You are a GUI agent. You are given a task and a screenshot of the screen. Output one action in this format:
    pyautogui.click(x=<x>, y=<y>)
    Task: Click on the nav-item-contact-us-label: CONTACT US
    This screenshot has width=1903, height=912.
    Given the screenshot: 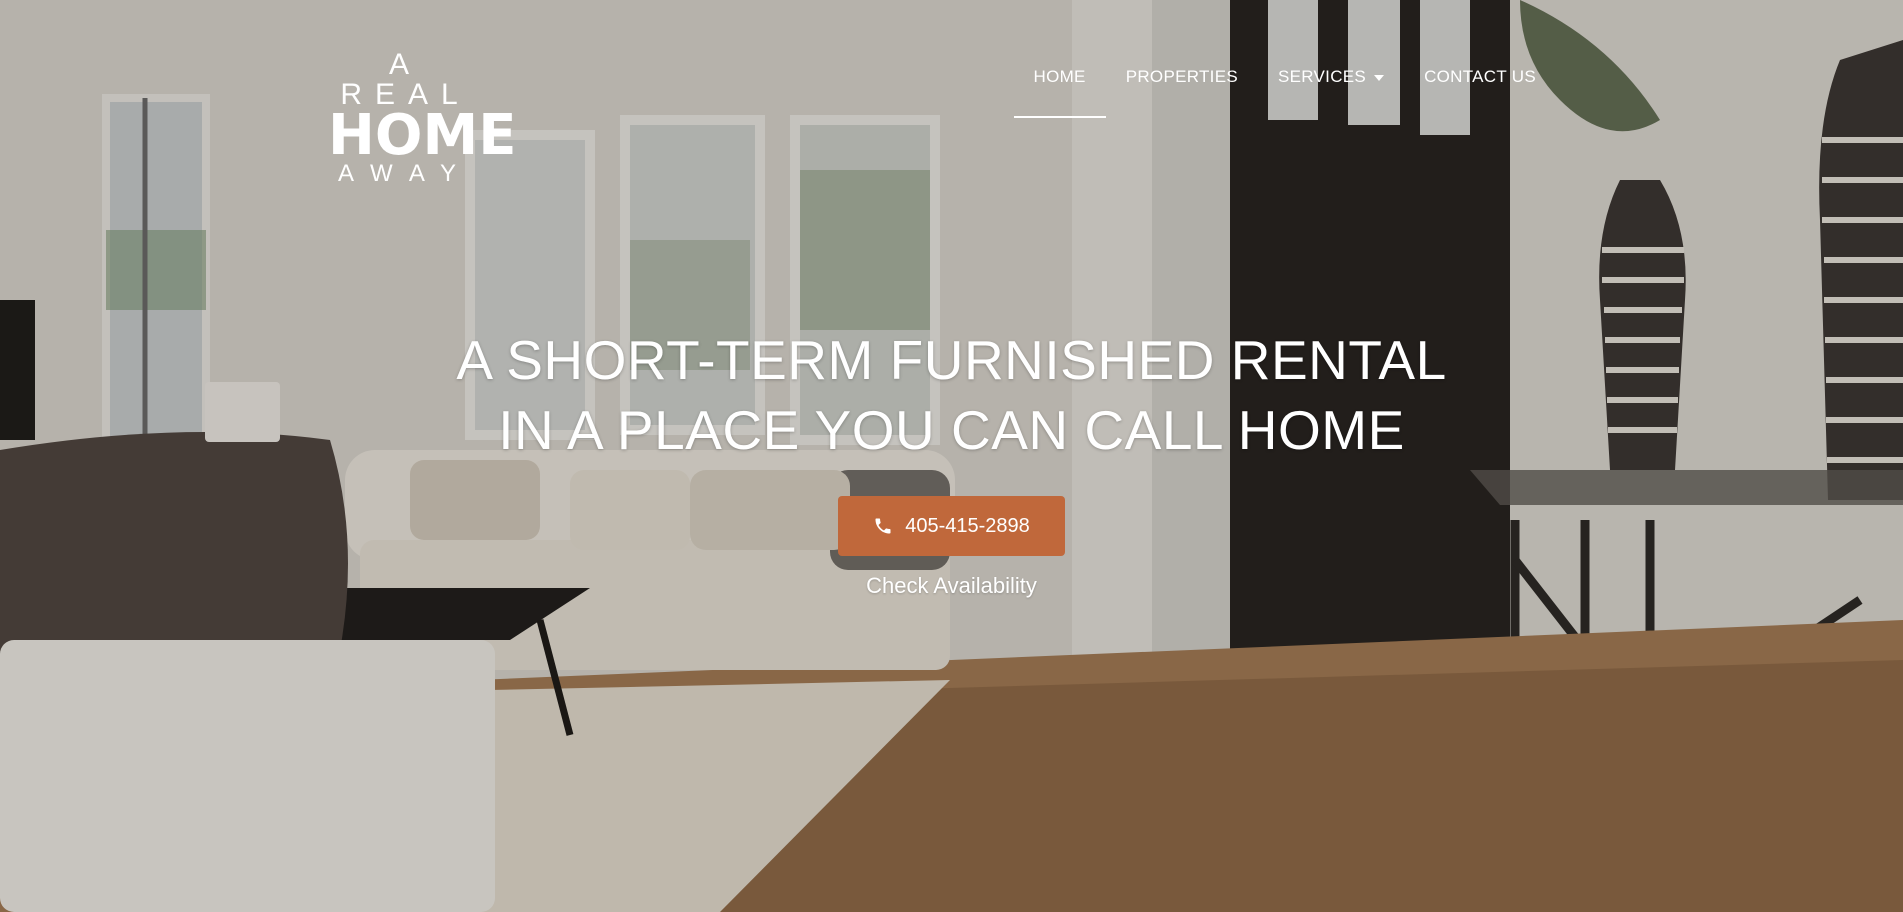 What is the action you would take?
    pyautogui.click(x=1480, y=76)
    